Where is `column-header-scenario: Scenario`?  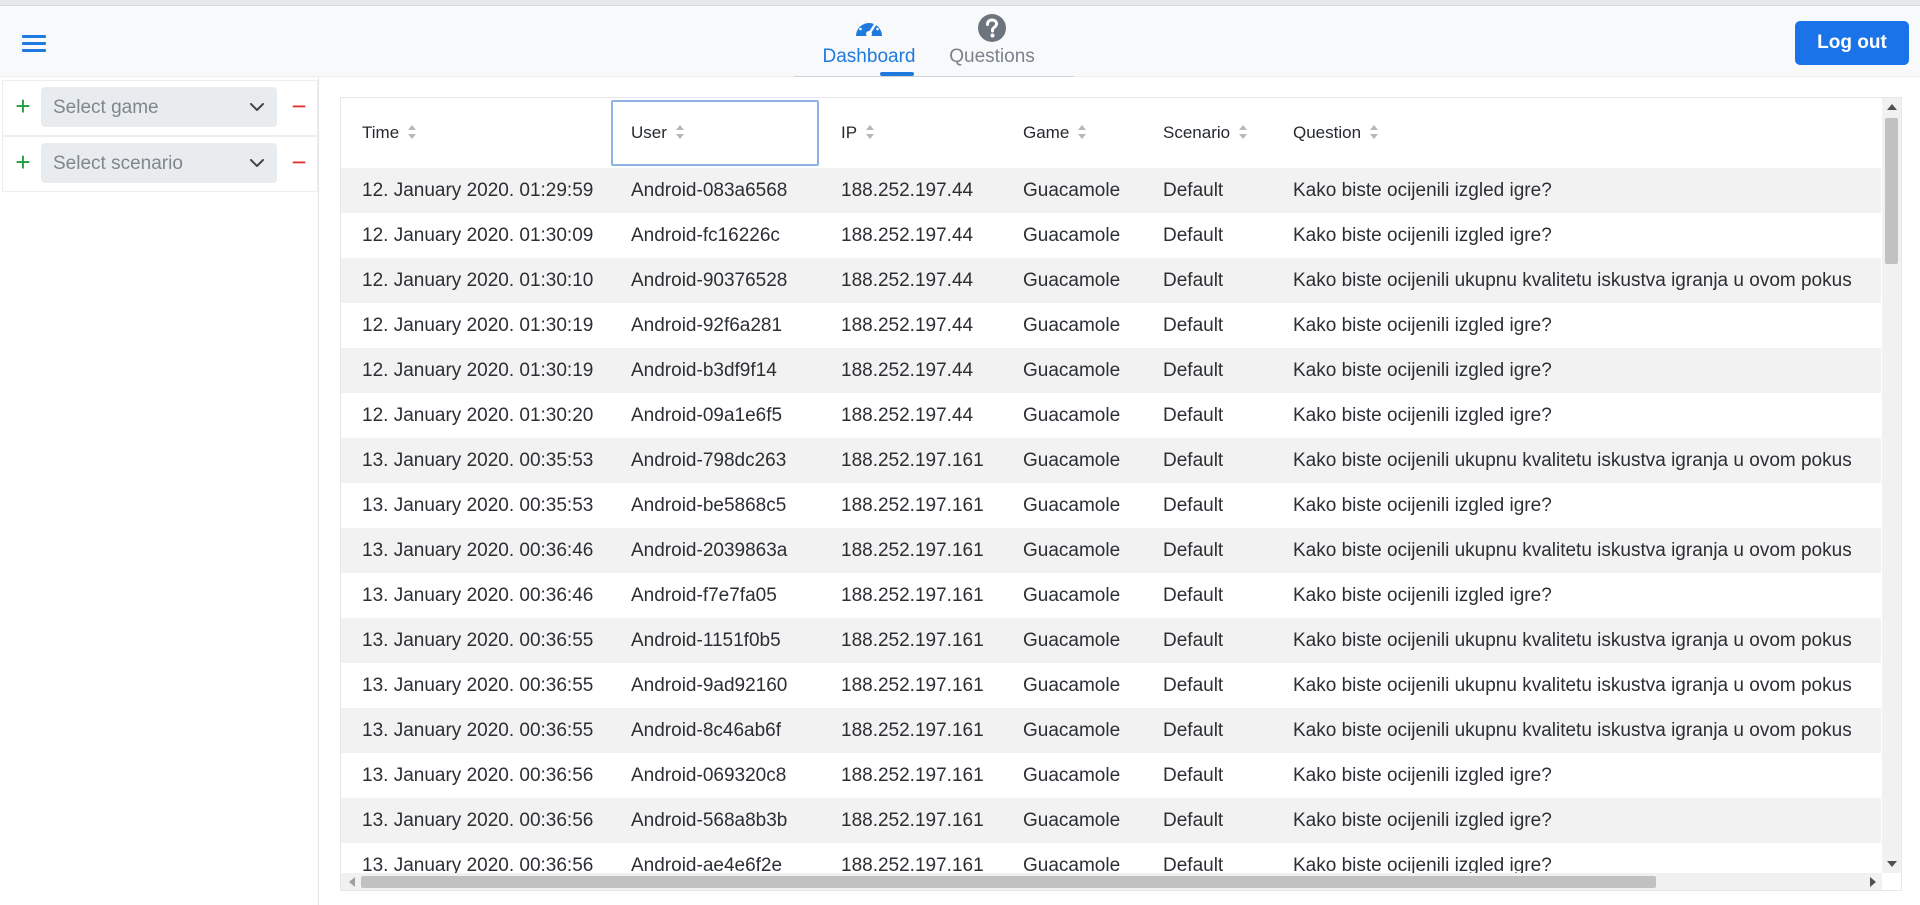
column-header-scenario: Scenario is located at coordinates (1205, 133).